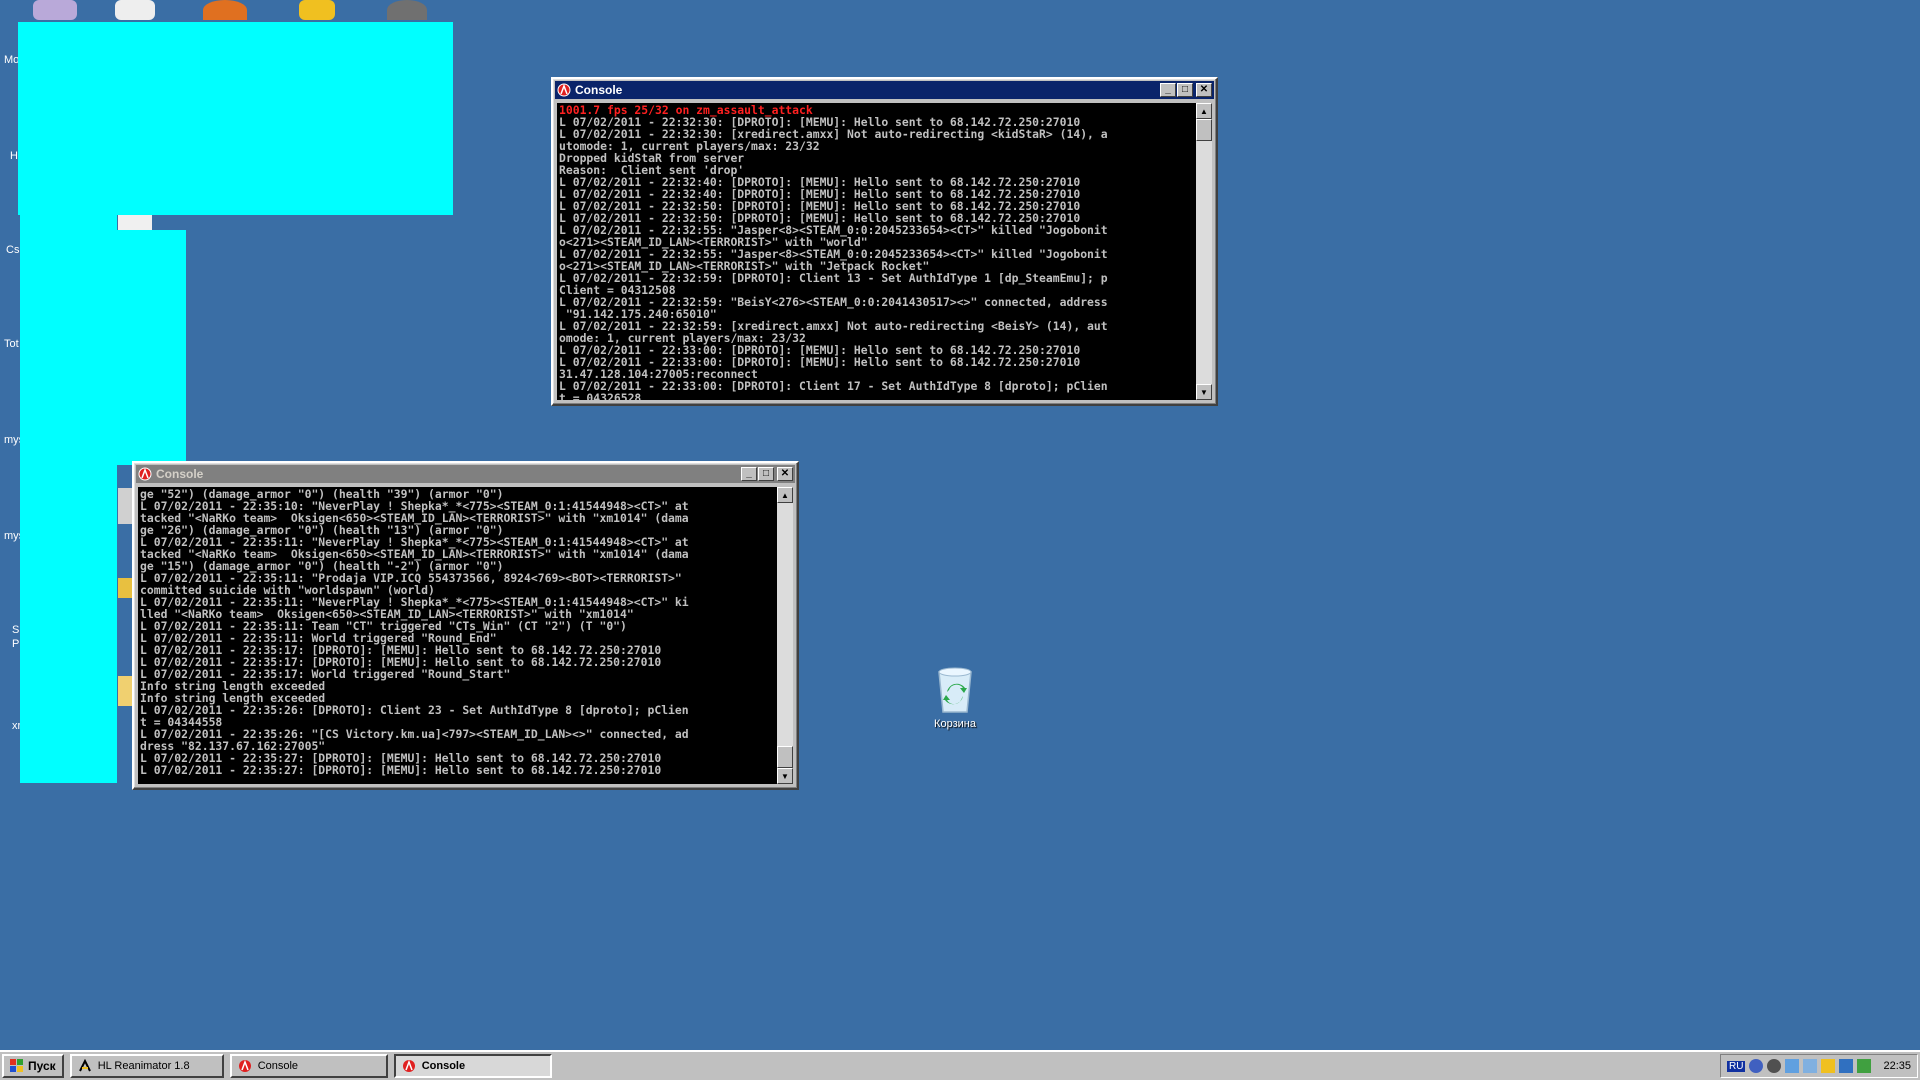  I want to click on steam-icon, so click(407, 10).